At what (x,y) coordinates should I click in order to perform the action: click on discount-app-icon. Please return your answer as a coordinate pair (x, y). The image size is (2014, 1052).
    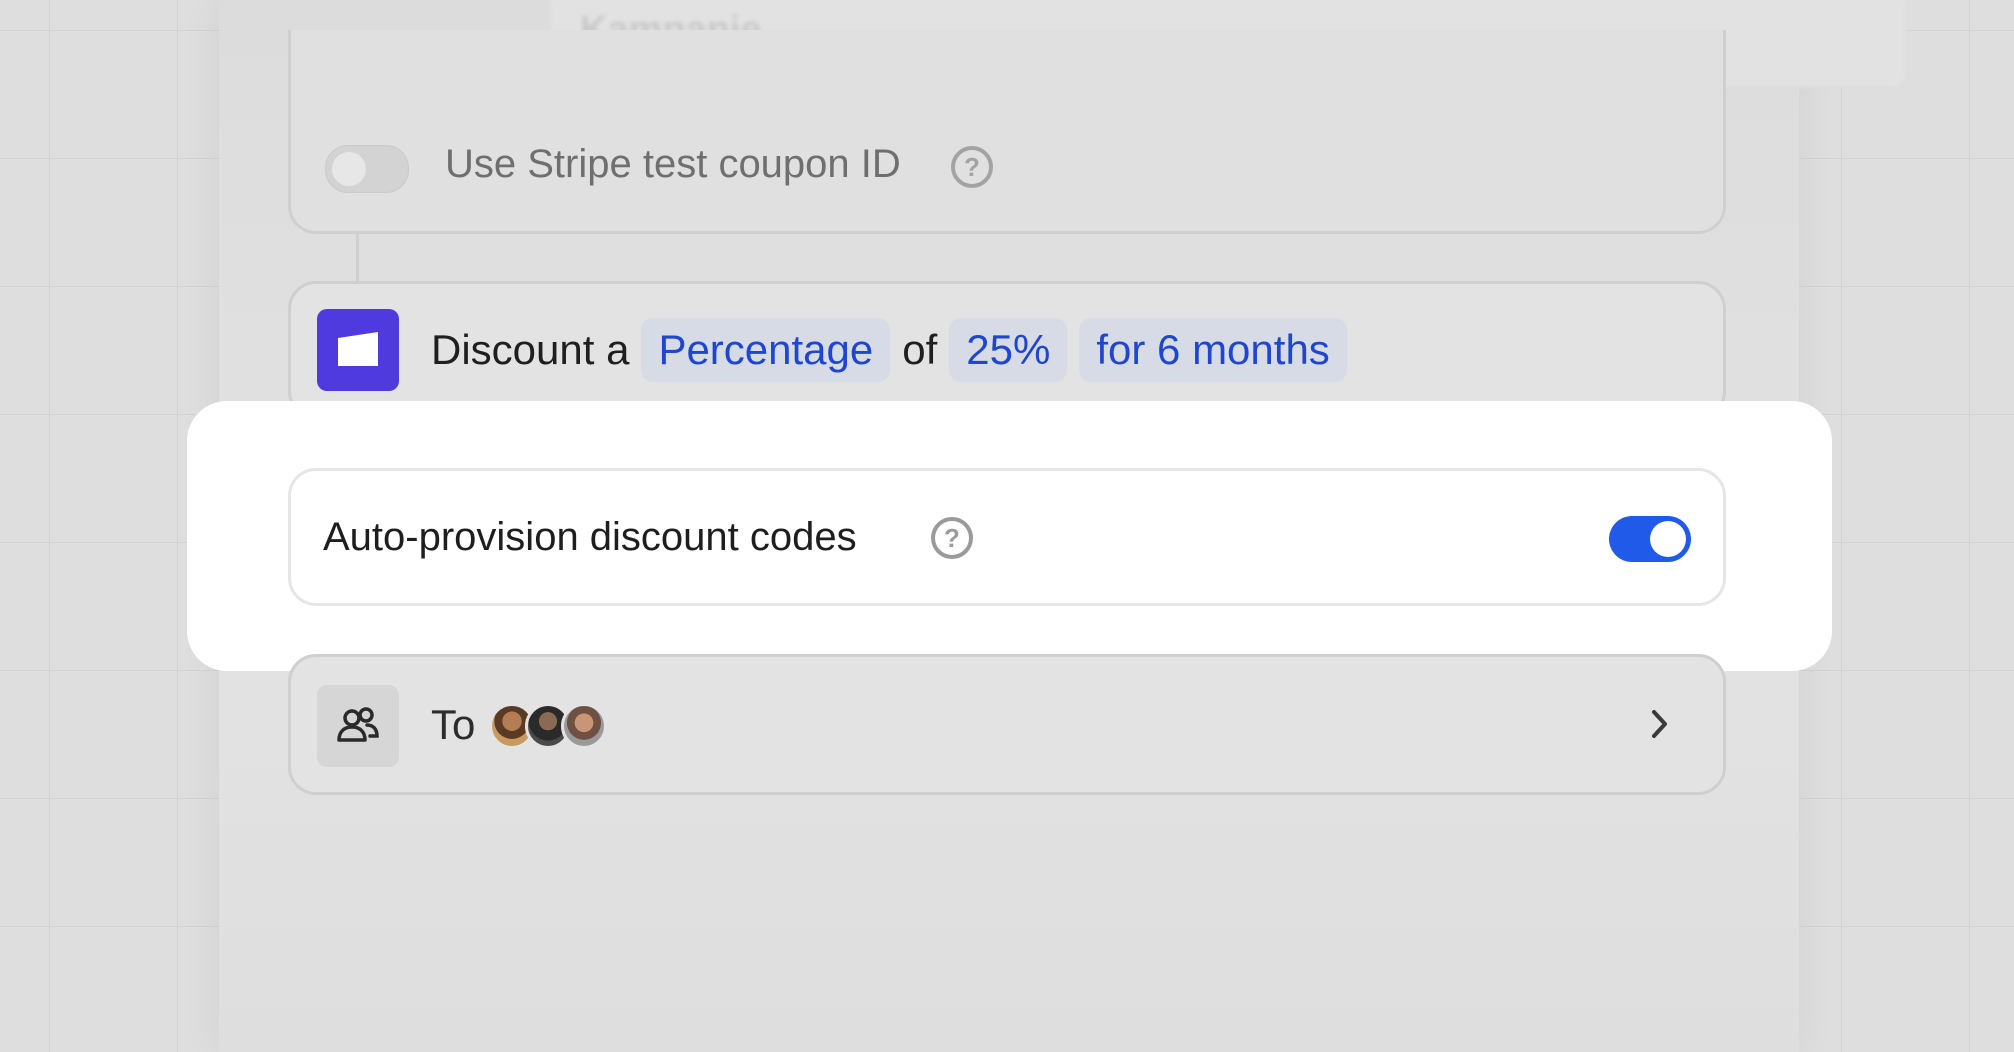
    Looking at the image, I should click on (358, 350).